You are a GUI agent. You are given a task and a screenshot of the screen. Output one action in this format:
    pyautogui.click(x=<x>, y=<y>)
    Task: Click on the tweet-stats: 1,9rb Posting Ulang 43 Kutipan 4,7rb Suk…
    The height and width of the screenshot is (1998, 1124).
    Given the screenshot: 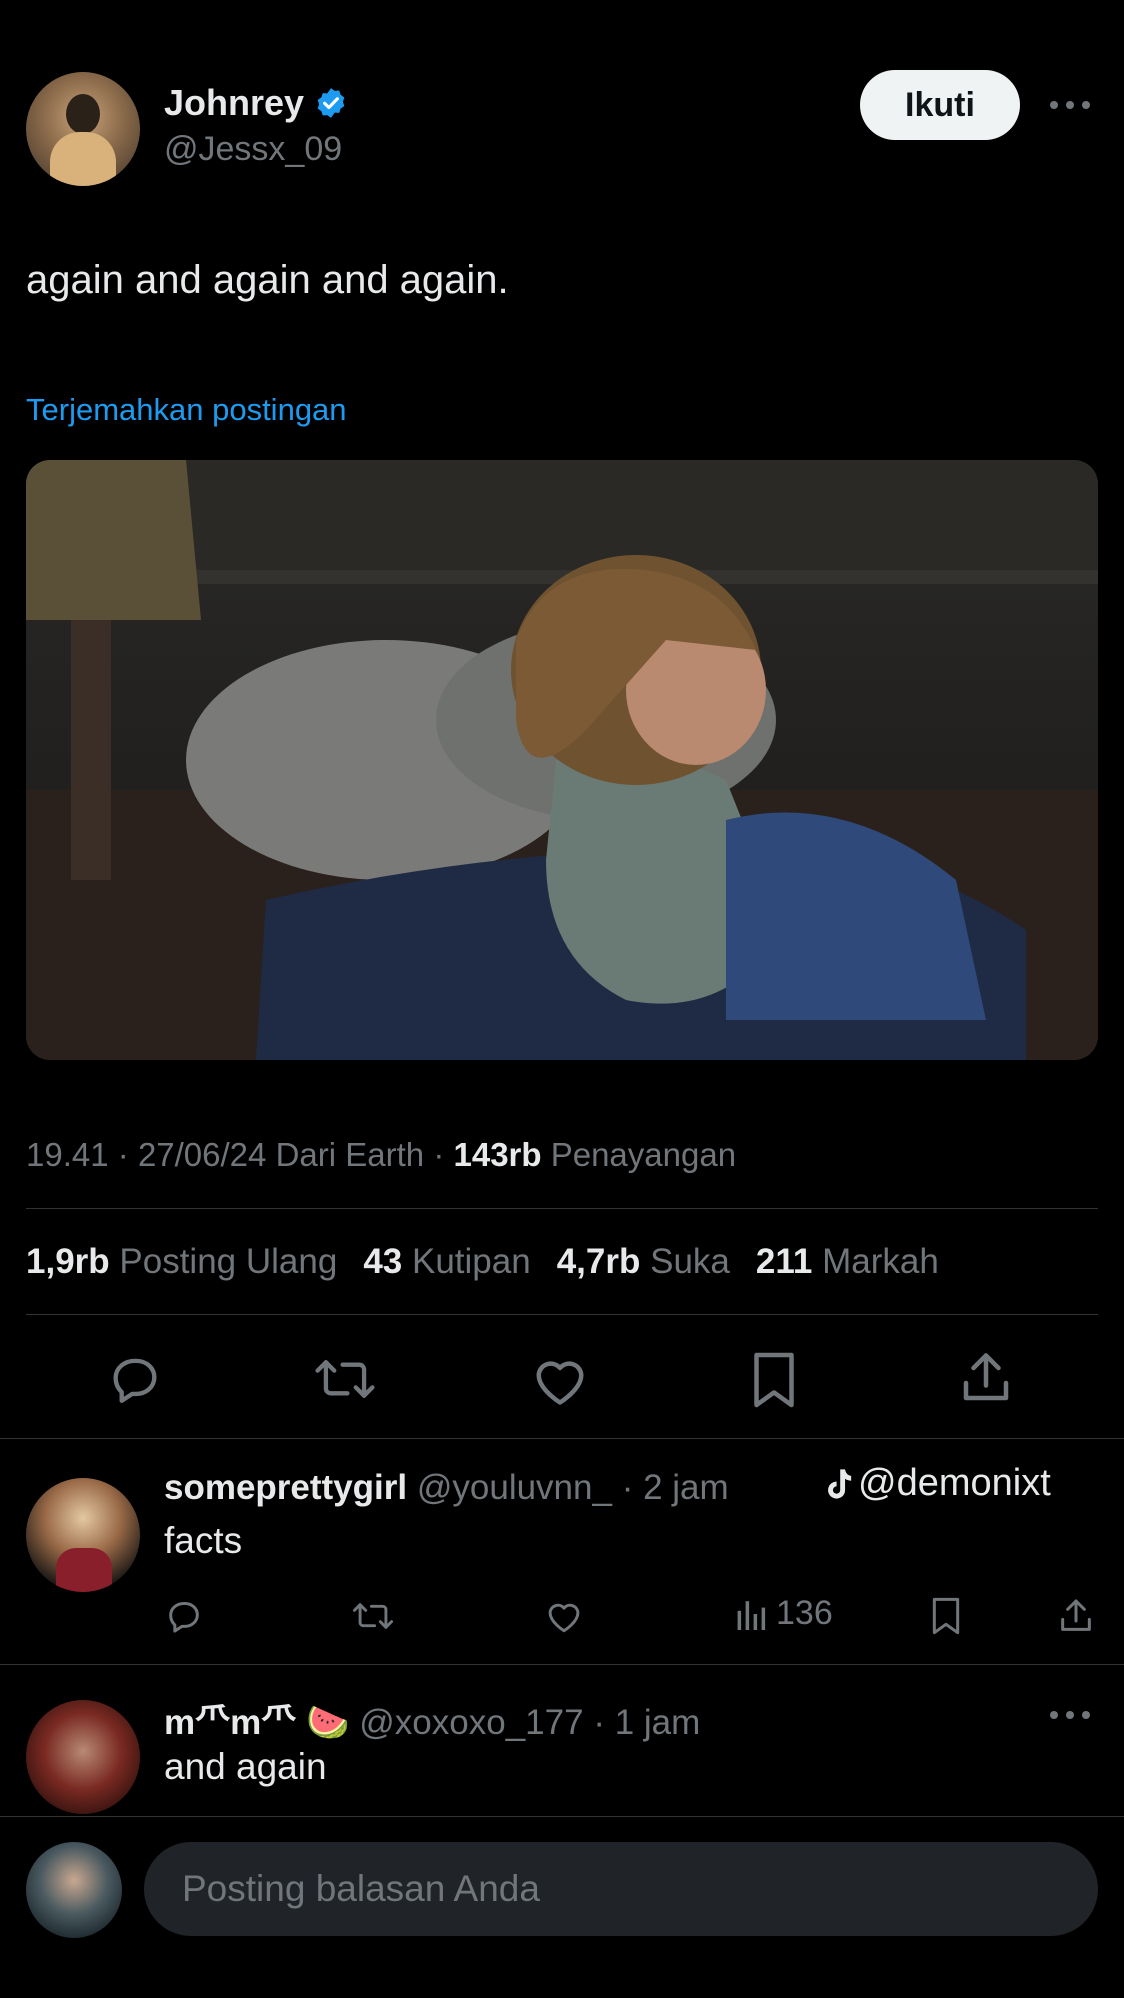 What is the action you would take?
    pyautogui.click(x=482, y=1262)
    